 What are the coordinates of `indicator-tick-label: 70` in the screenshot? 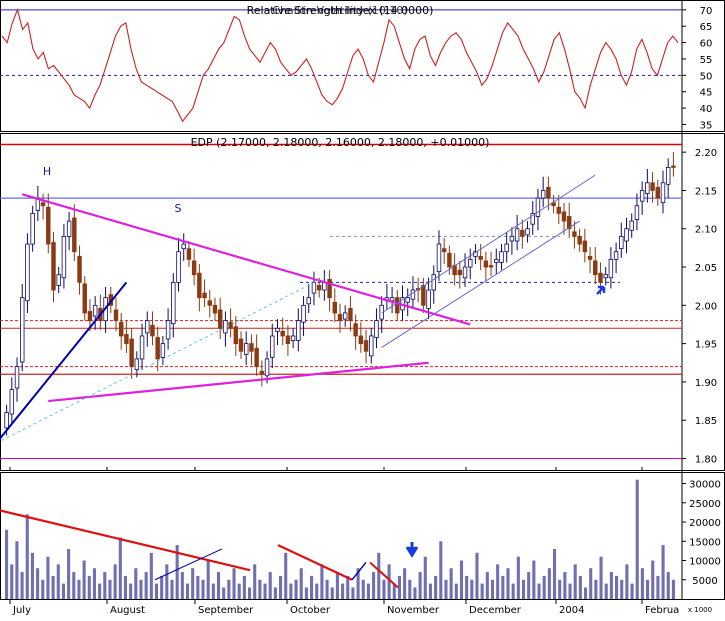 It's located at (706, 11).